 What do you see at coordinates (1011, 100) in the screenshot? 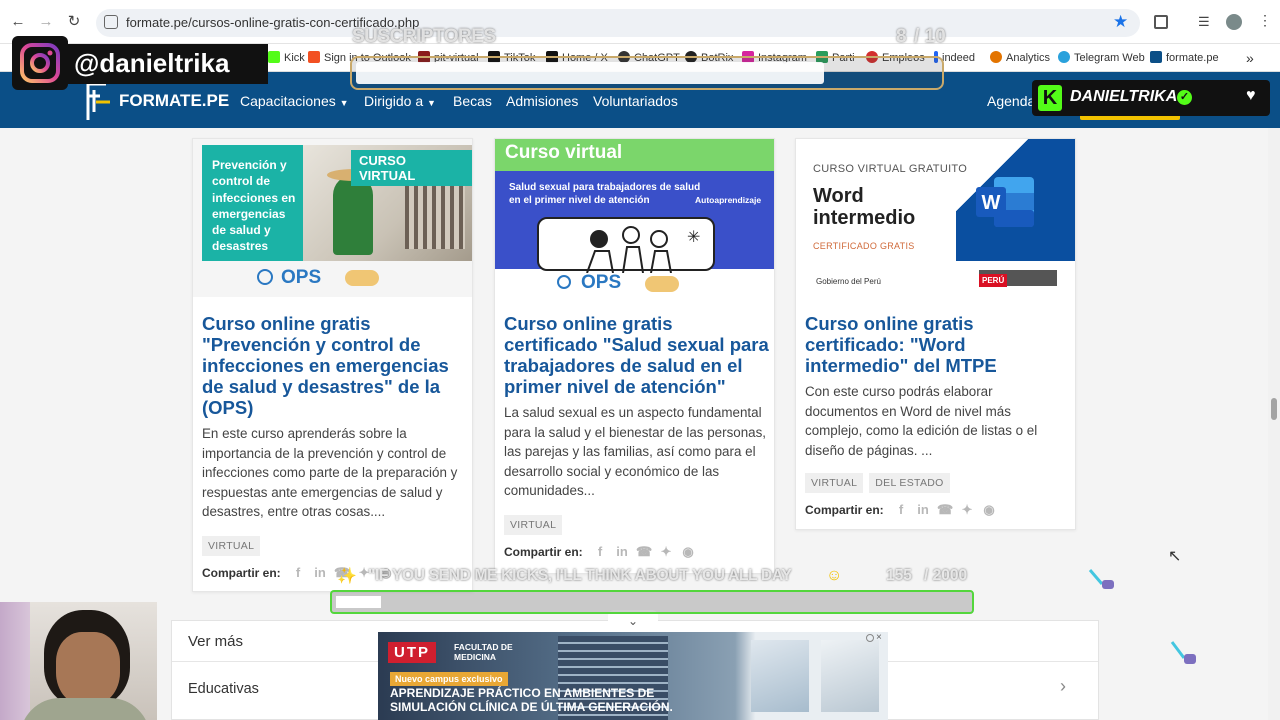
I see `nav-agenda: Agenda` at bounding box center [1011, 100].